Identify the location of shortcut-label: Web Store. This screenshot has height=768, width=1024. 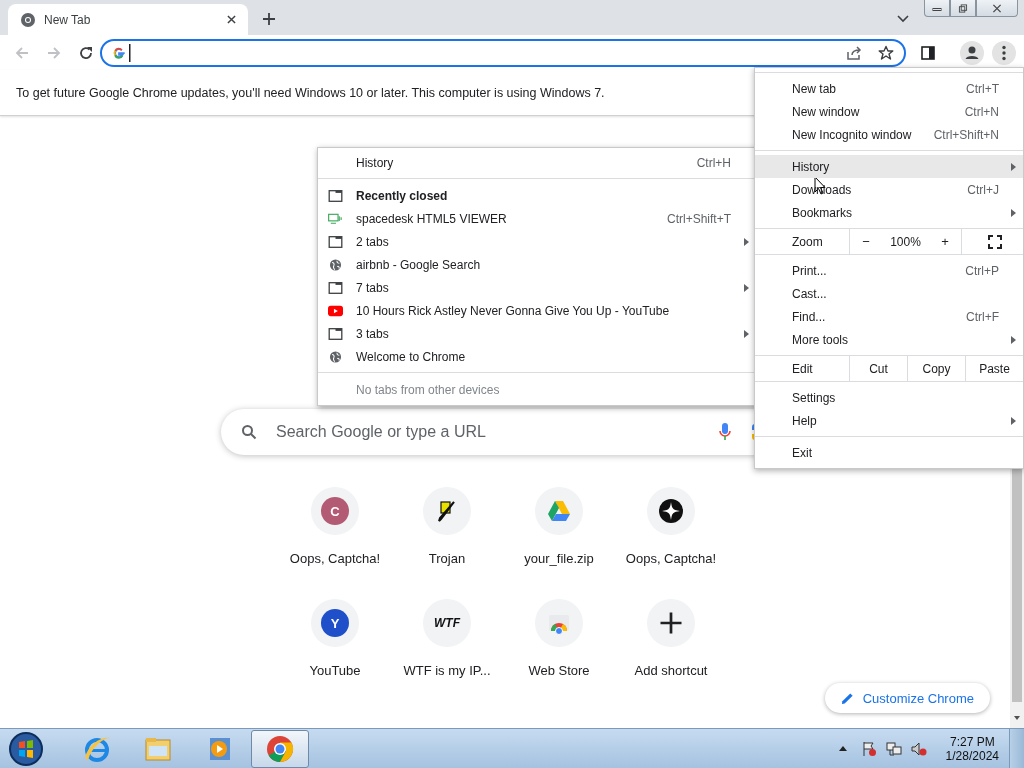
(559, 670).